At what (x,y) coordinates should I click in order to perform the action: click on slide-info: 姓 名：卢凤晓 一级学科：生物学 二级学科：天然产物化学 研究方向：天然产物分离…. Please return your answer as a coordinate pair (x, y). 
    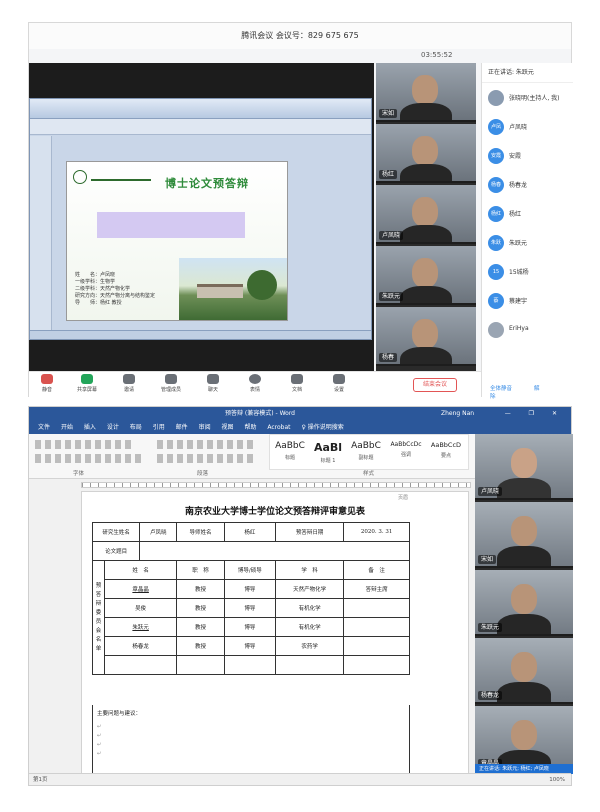
    Looking at the image, I should click on (115, 289).